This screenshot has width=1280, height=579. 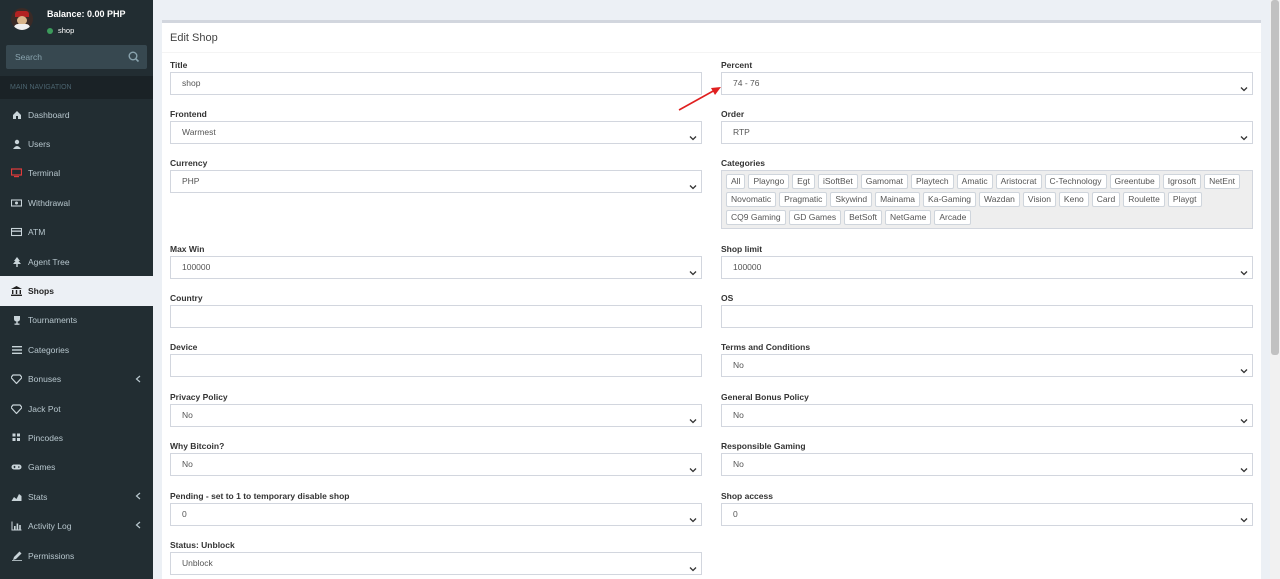 I want to click on search-input, so click(x=65, y=57).